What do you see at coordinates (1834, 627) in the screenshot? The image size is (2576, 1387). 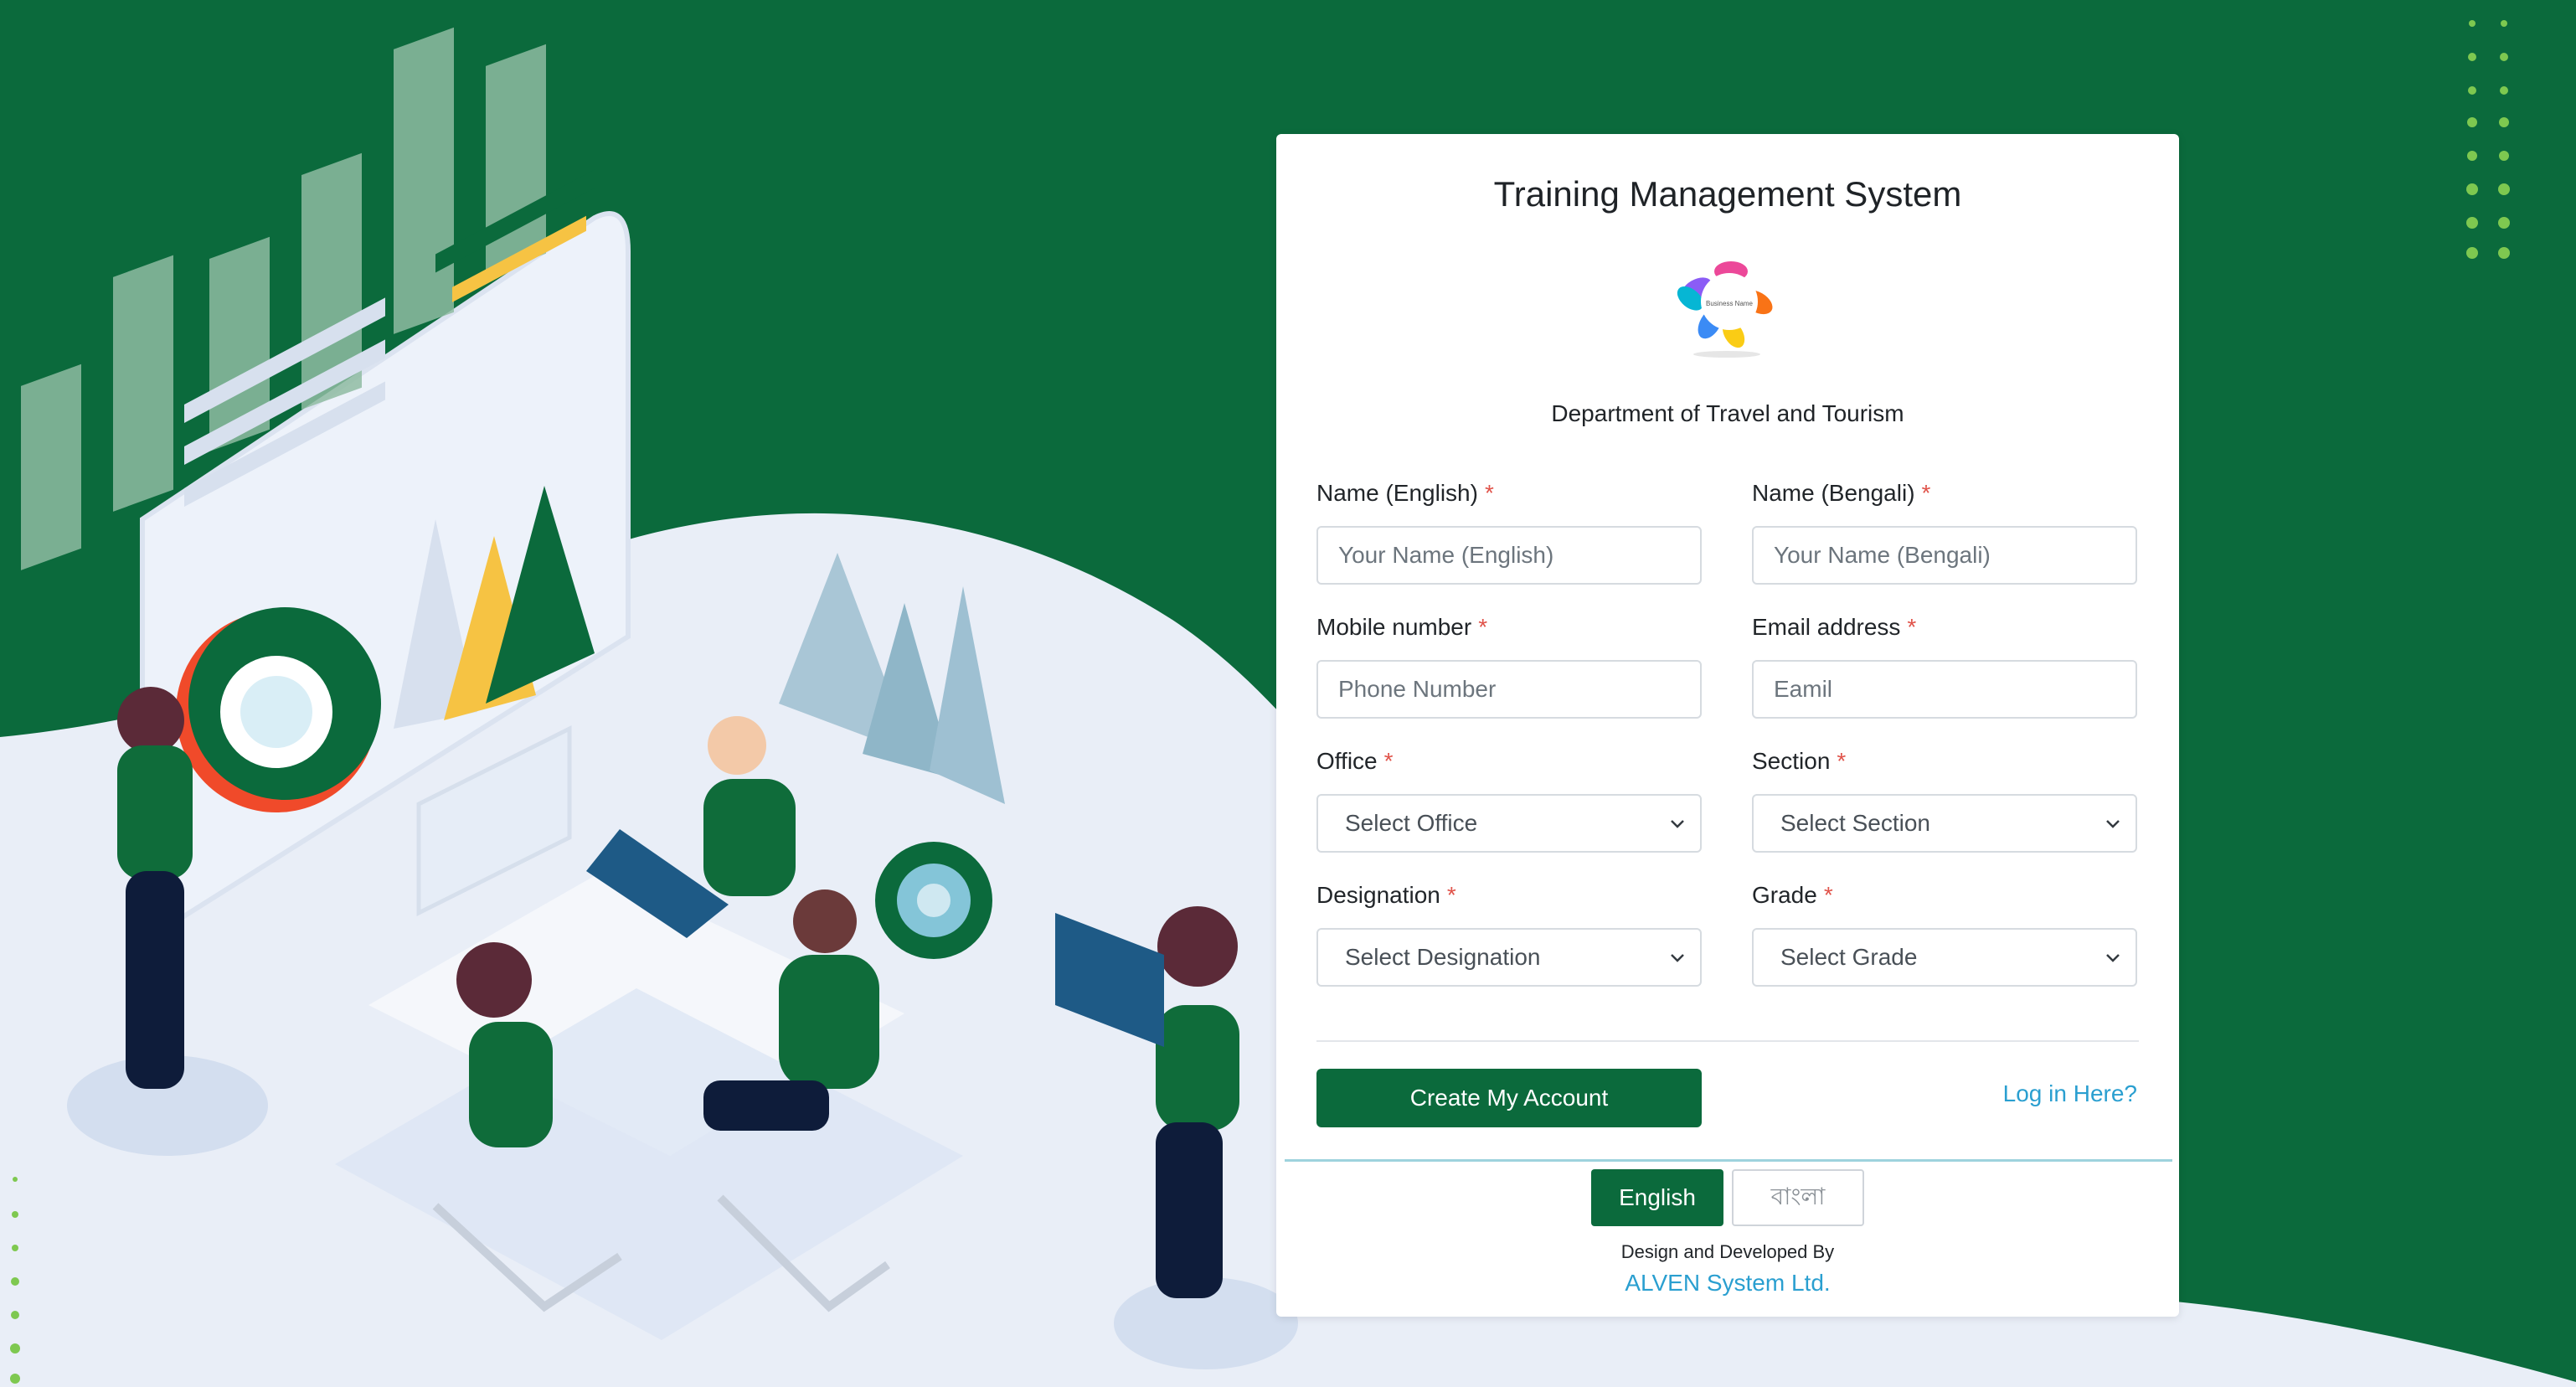 I see `email-label: Email address *` at bounding box center [1834, 627].